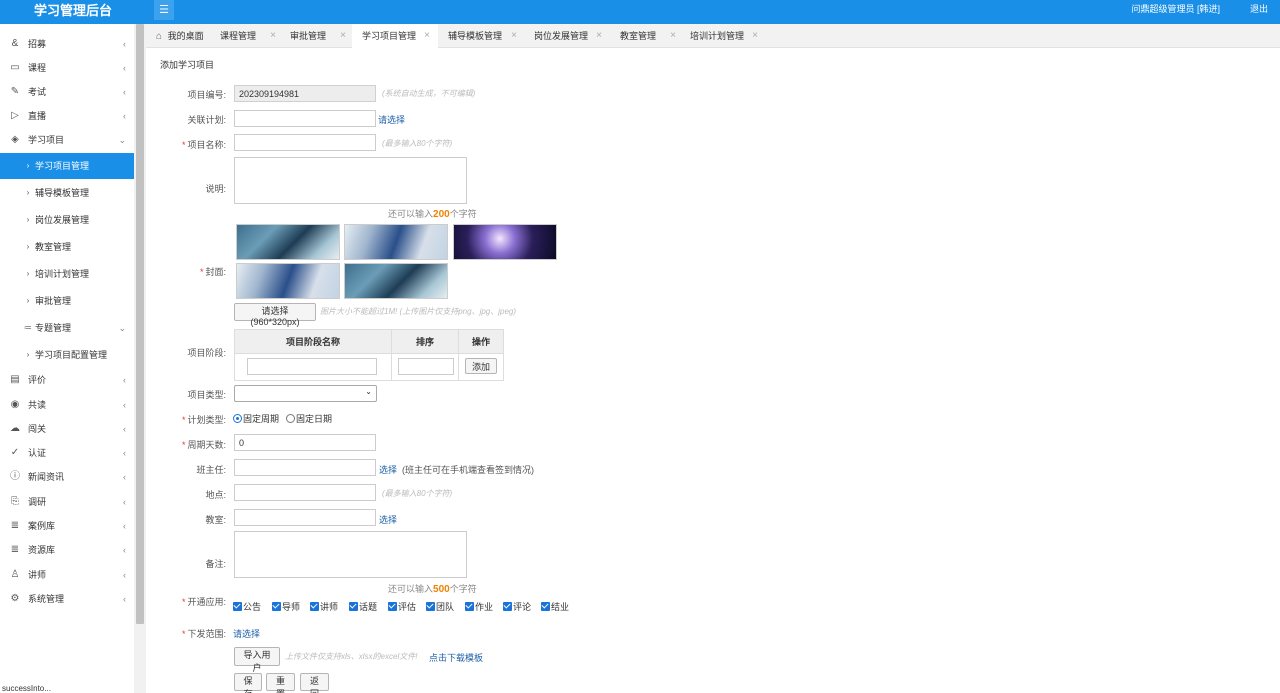 This screenshot has height=693, width=1280. I want to click on sidebar-sub-topic: ≔ 专题管理 ⌄, so click(67, 328).